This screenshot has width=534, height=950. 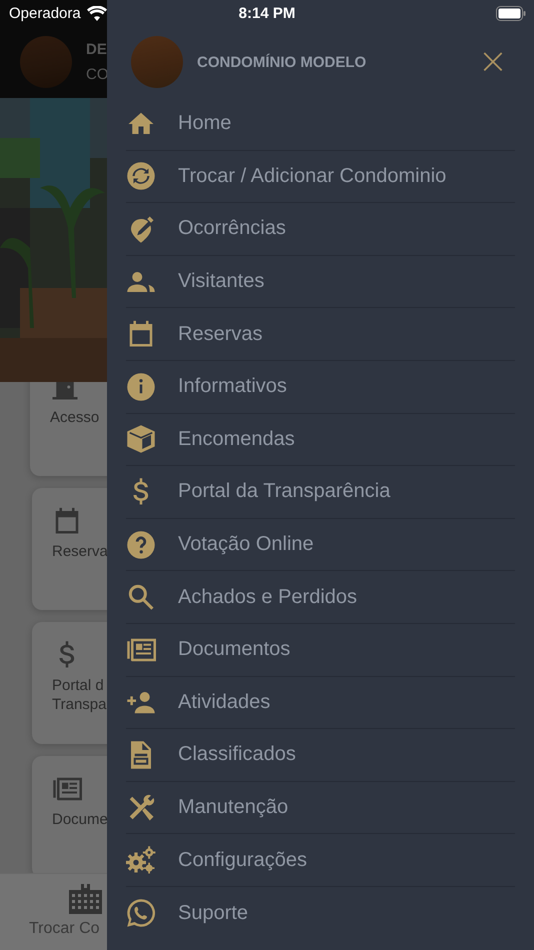 I want to click on menu-item: Configurações, so click(x=320, y=860).